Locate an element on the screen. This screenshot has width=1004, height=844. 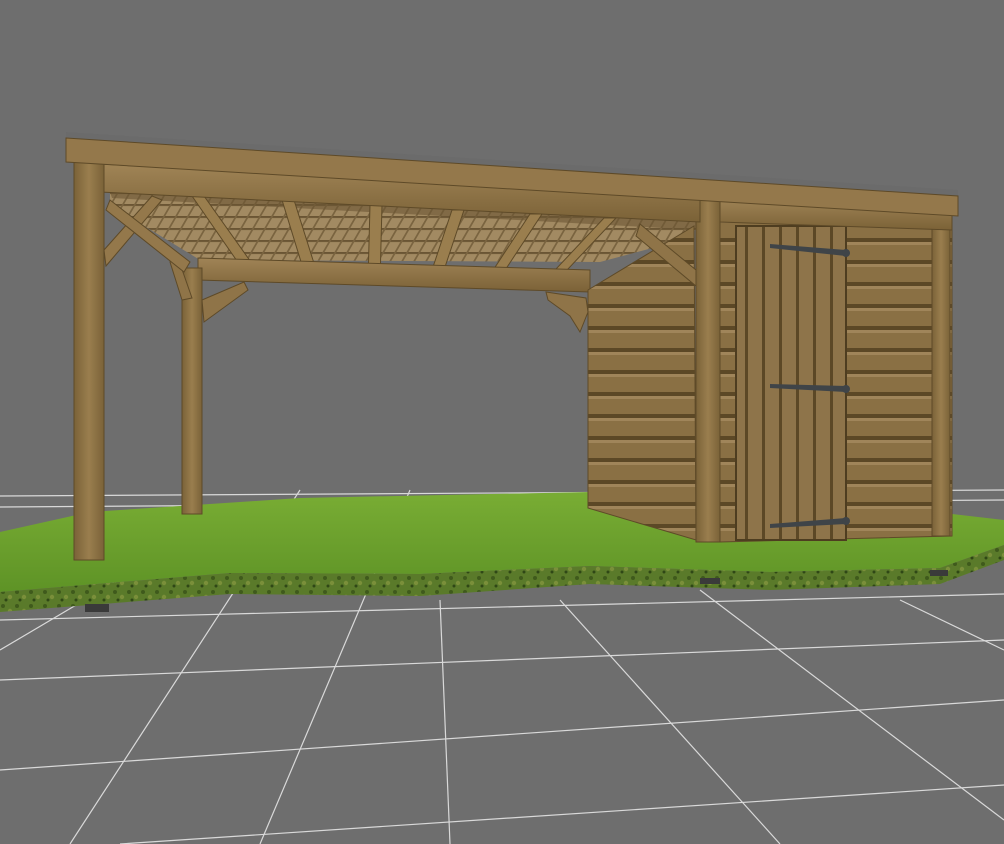
shed-door is located at coordinates (792, 383).